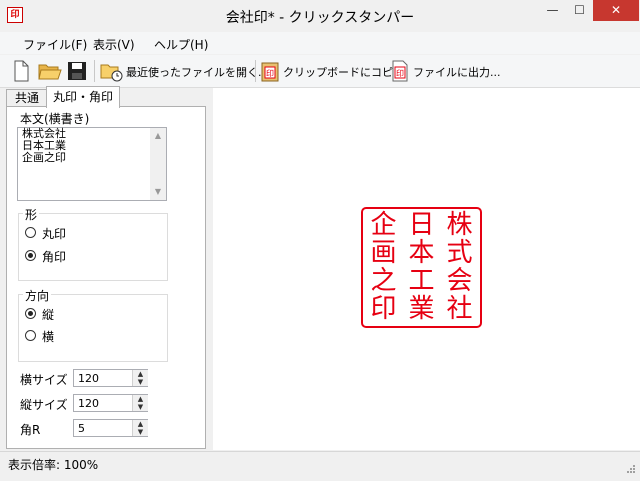 This screenshot has height=481, width=640. Describe the element at coordinates (54, 233) in the screenshot. I see `radio-round-stamp-label: 丸印` at that location.